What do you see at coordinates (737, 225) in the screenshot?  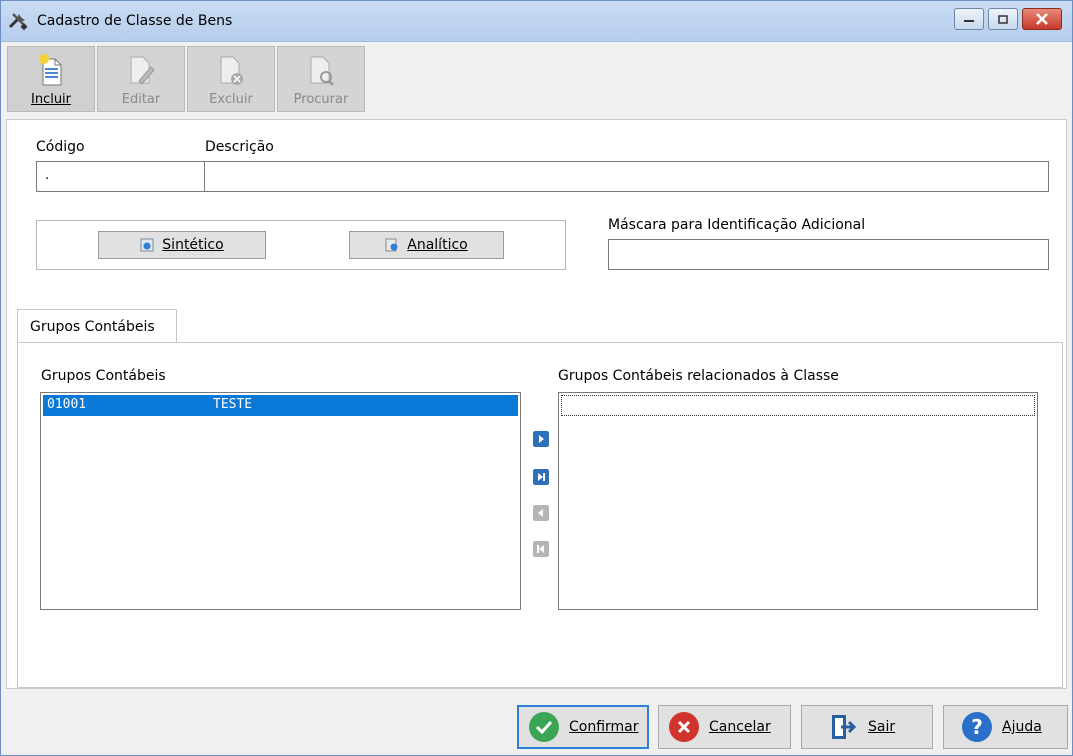 I see `mascara-label: Máscara para Identificação Adicional` at bounding box center [737, 225].